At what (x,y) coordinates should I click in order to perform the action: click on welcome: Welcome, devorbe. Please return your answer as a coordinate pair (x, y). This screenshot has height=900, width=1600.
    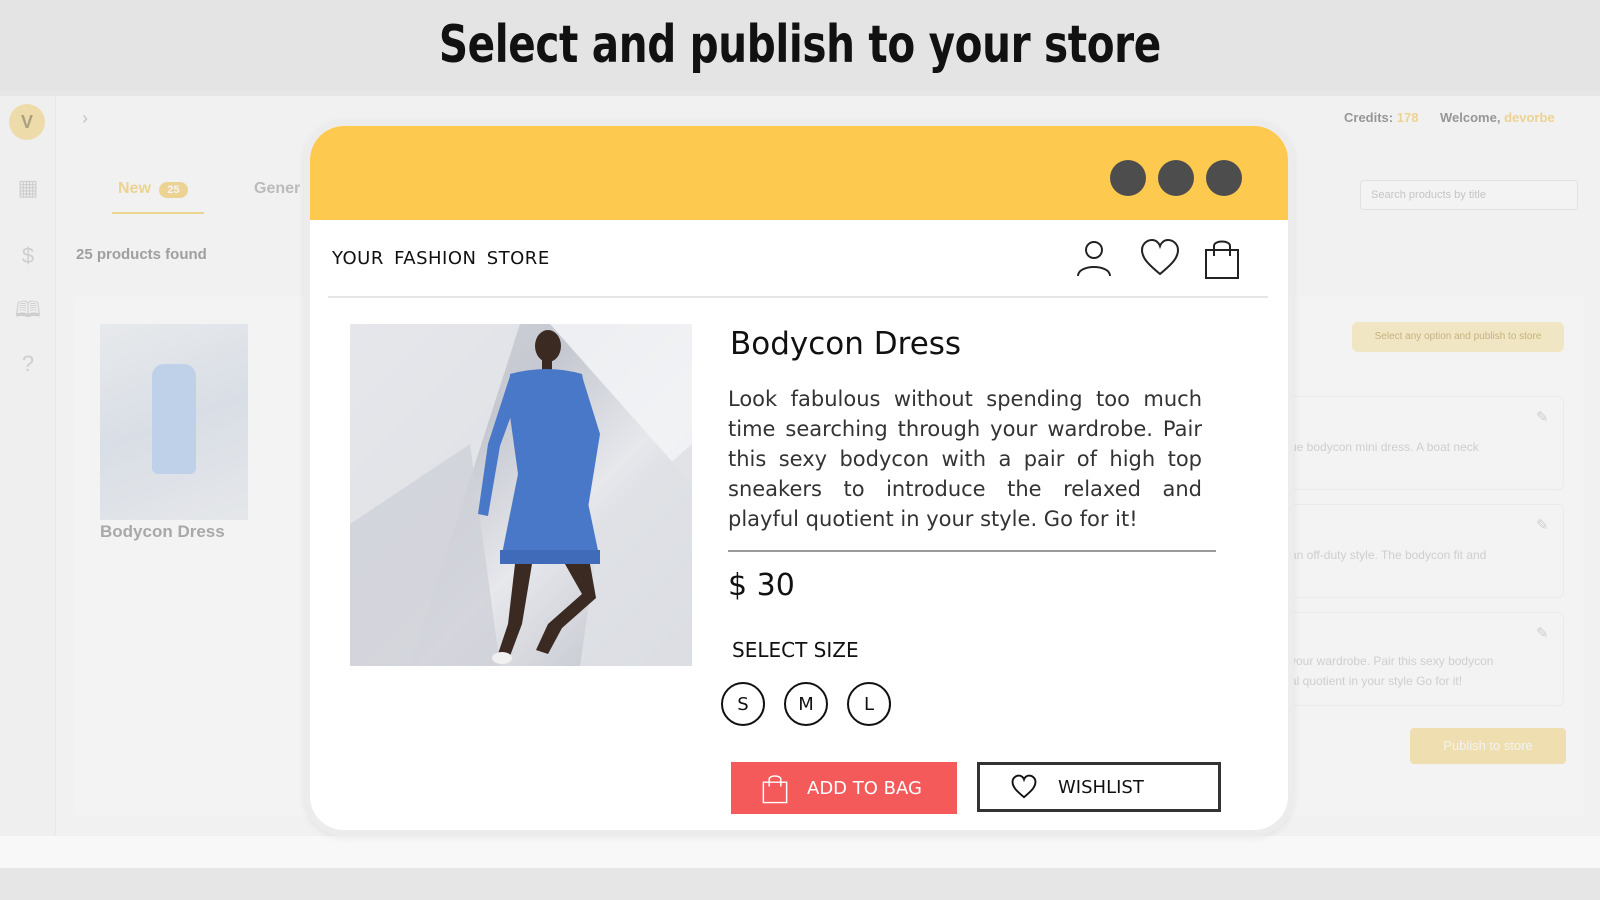
    Looking at the image, I should click on (1497, 117).